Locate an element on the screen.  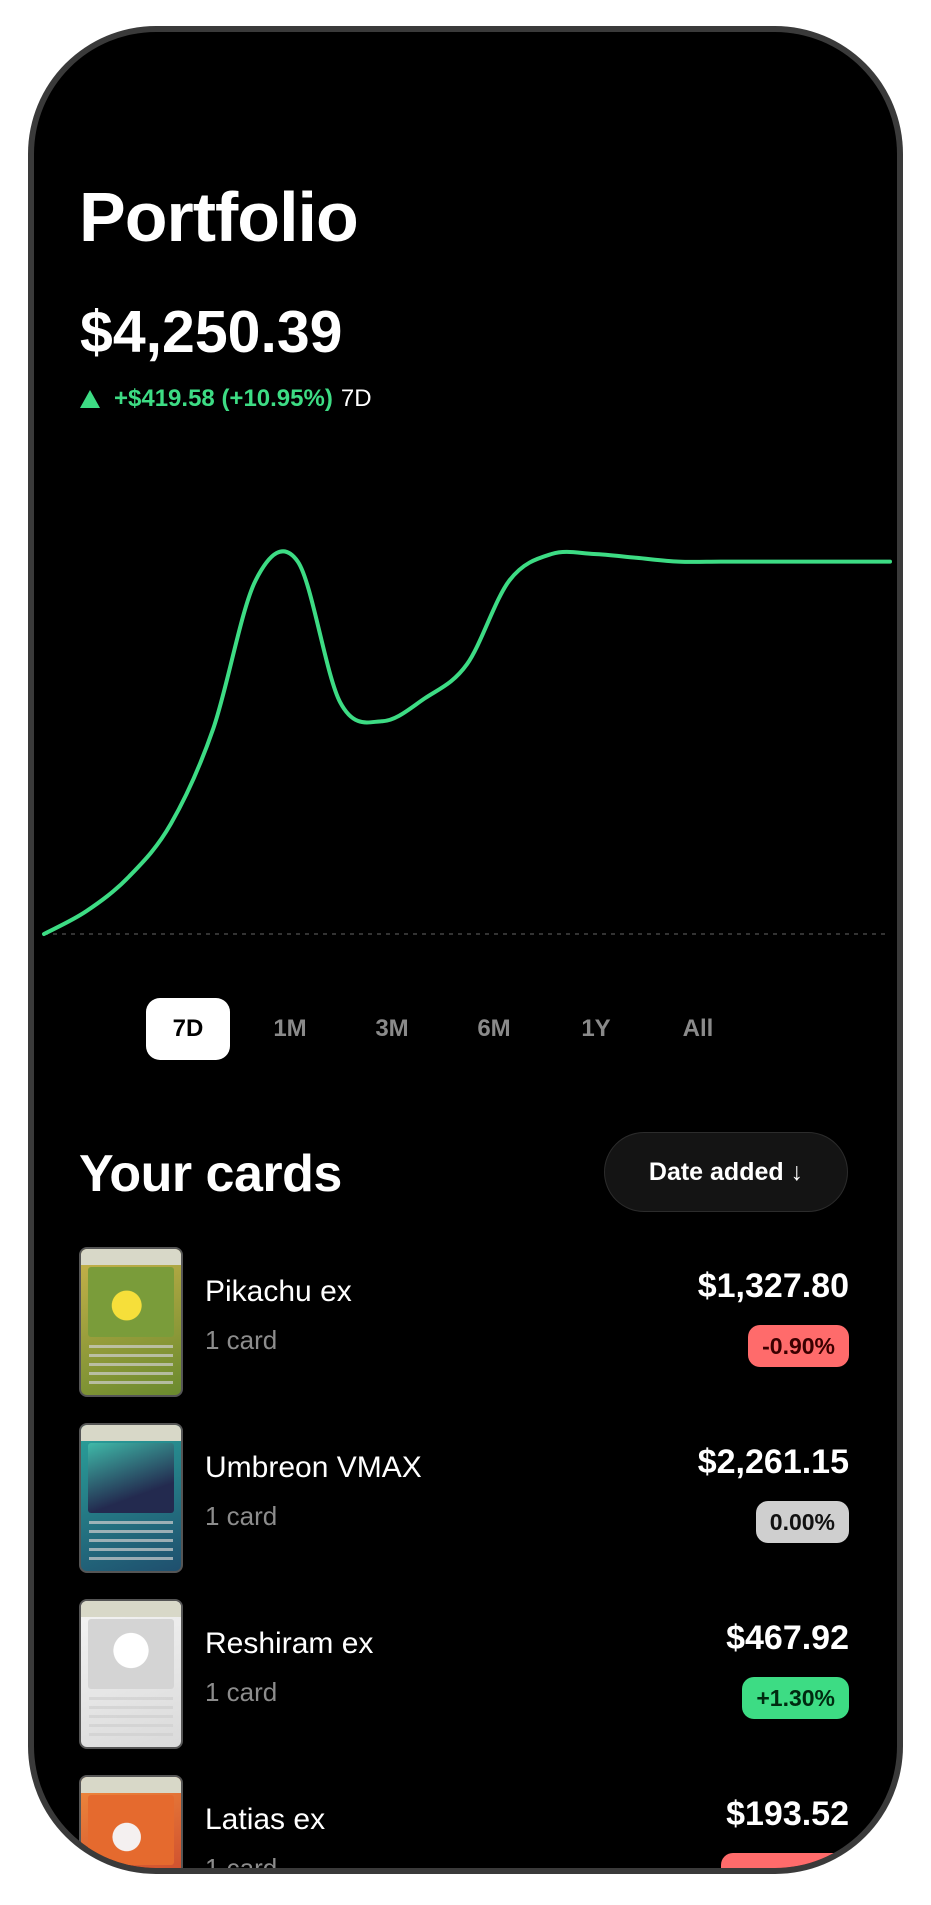
card-row: Reshiram ex 1 card $467.92 +1.30% is located at coordinates (464, 1674).